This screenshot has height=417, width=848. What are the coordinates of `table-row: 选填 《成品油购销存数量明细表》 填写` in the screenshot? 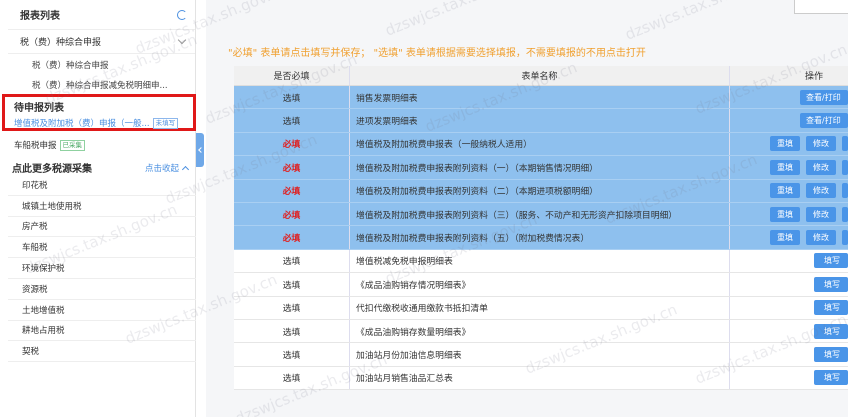 It's located at (541, 331).